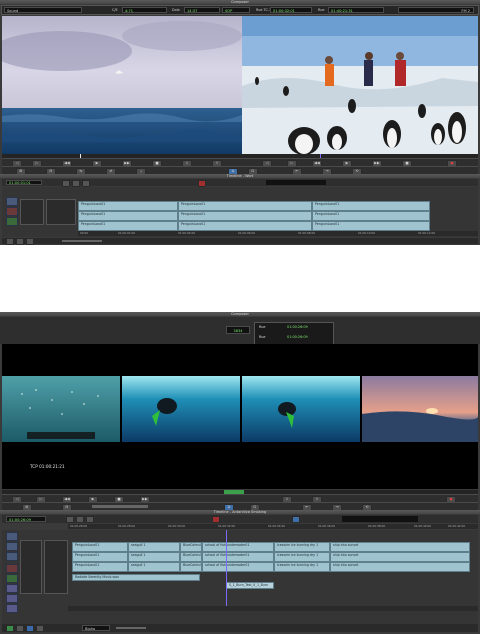 Image resolution: width=480 pixels, height=634 pixels. Describe the element at coordinates (240, 506) in the screenshot. I see `bottom-transport-2: ⊞ ⊟ ⧉ ⊡ ⇤ ⇥ ⟲` at that location.